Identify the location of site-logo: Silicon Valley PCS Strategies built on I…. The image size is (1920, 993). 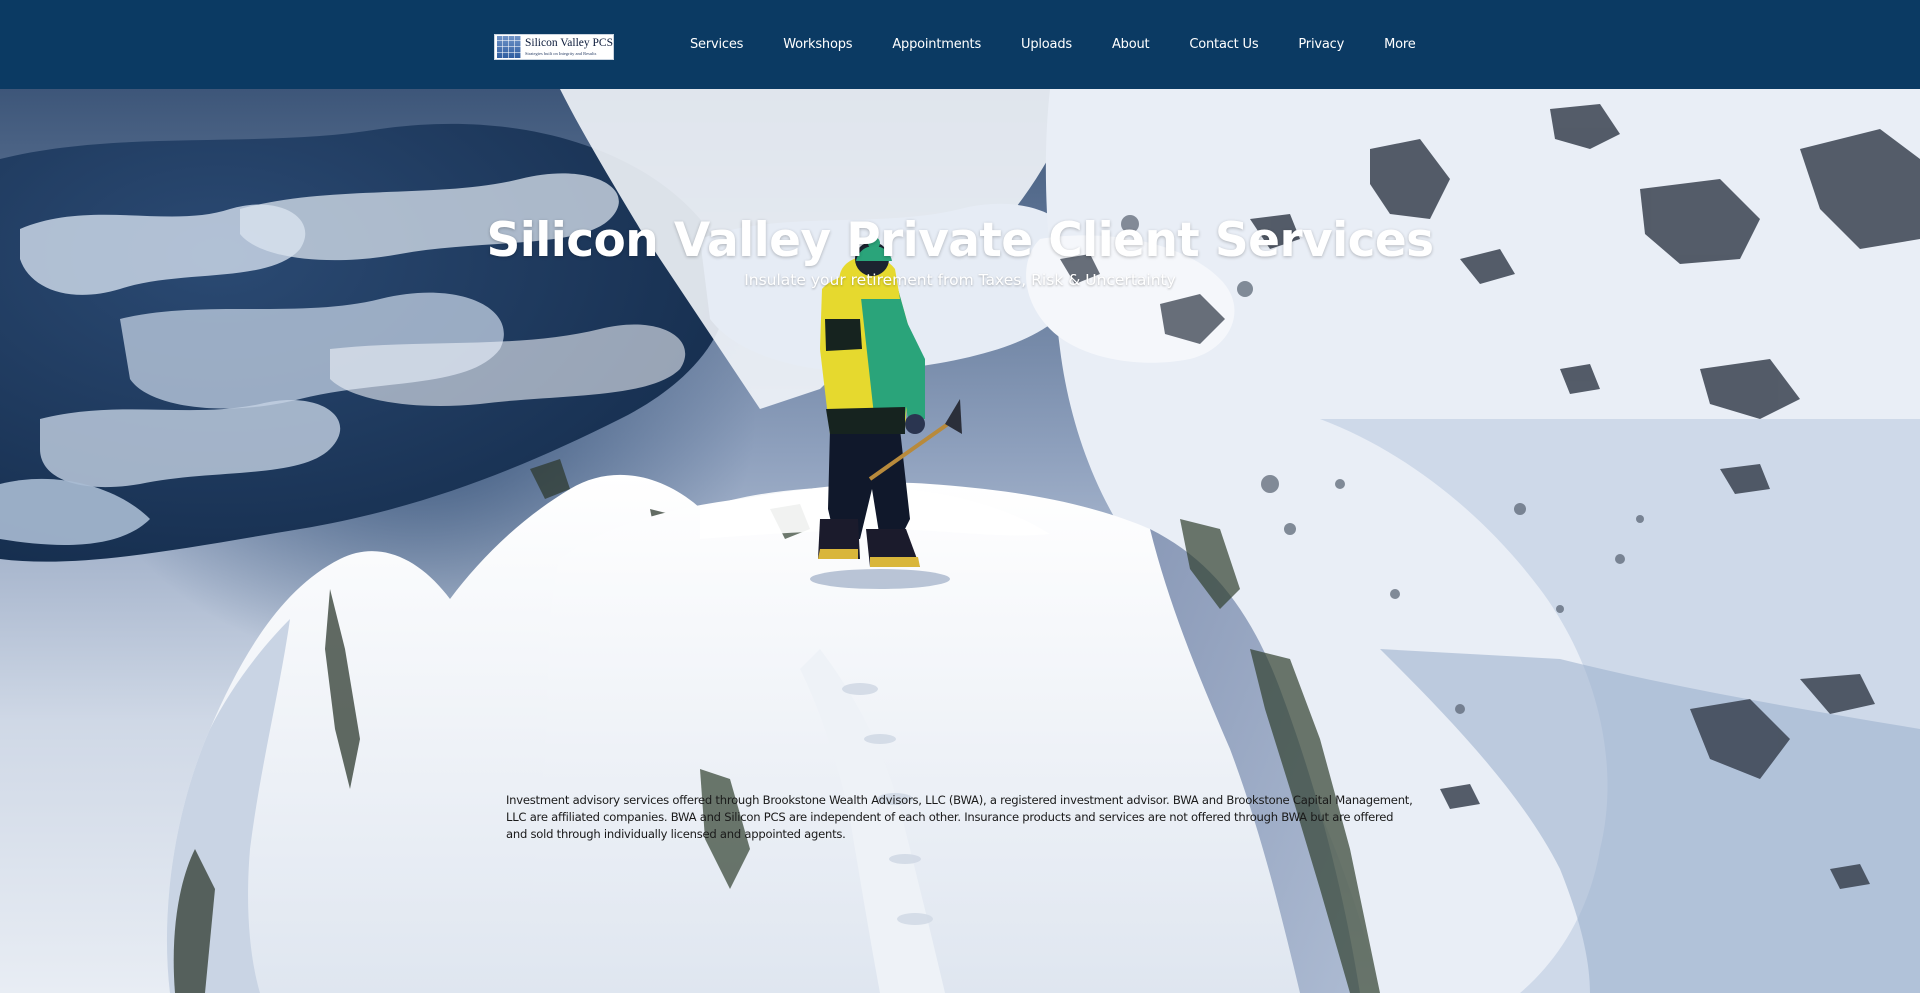
(554, 47).